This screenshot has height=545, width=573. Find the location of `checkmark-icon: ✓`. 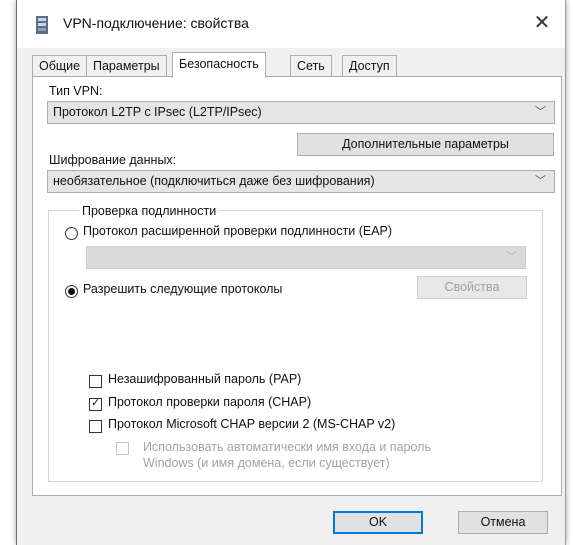

checkmark-icon: ✓ is located at coordinates (96, 403).